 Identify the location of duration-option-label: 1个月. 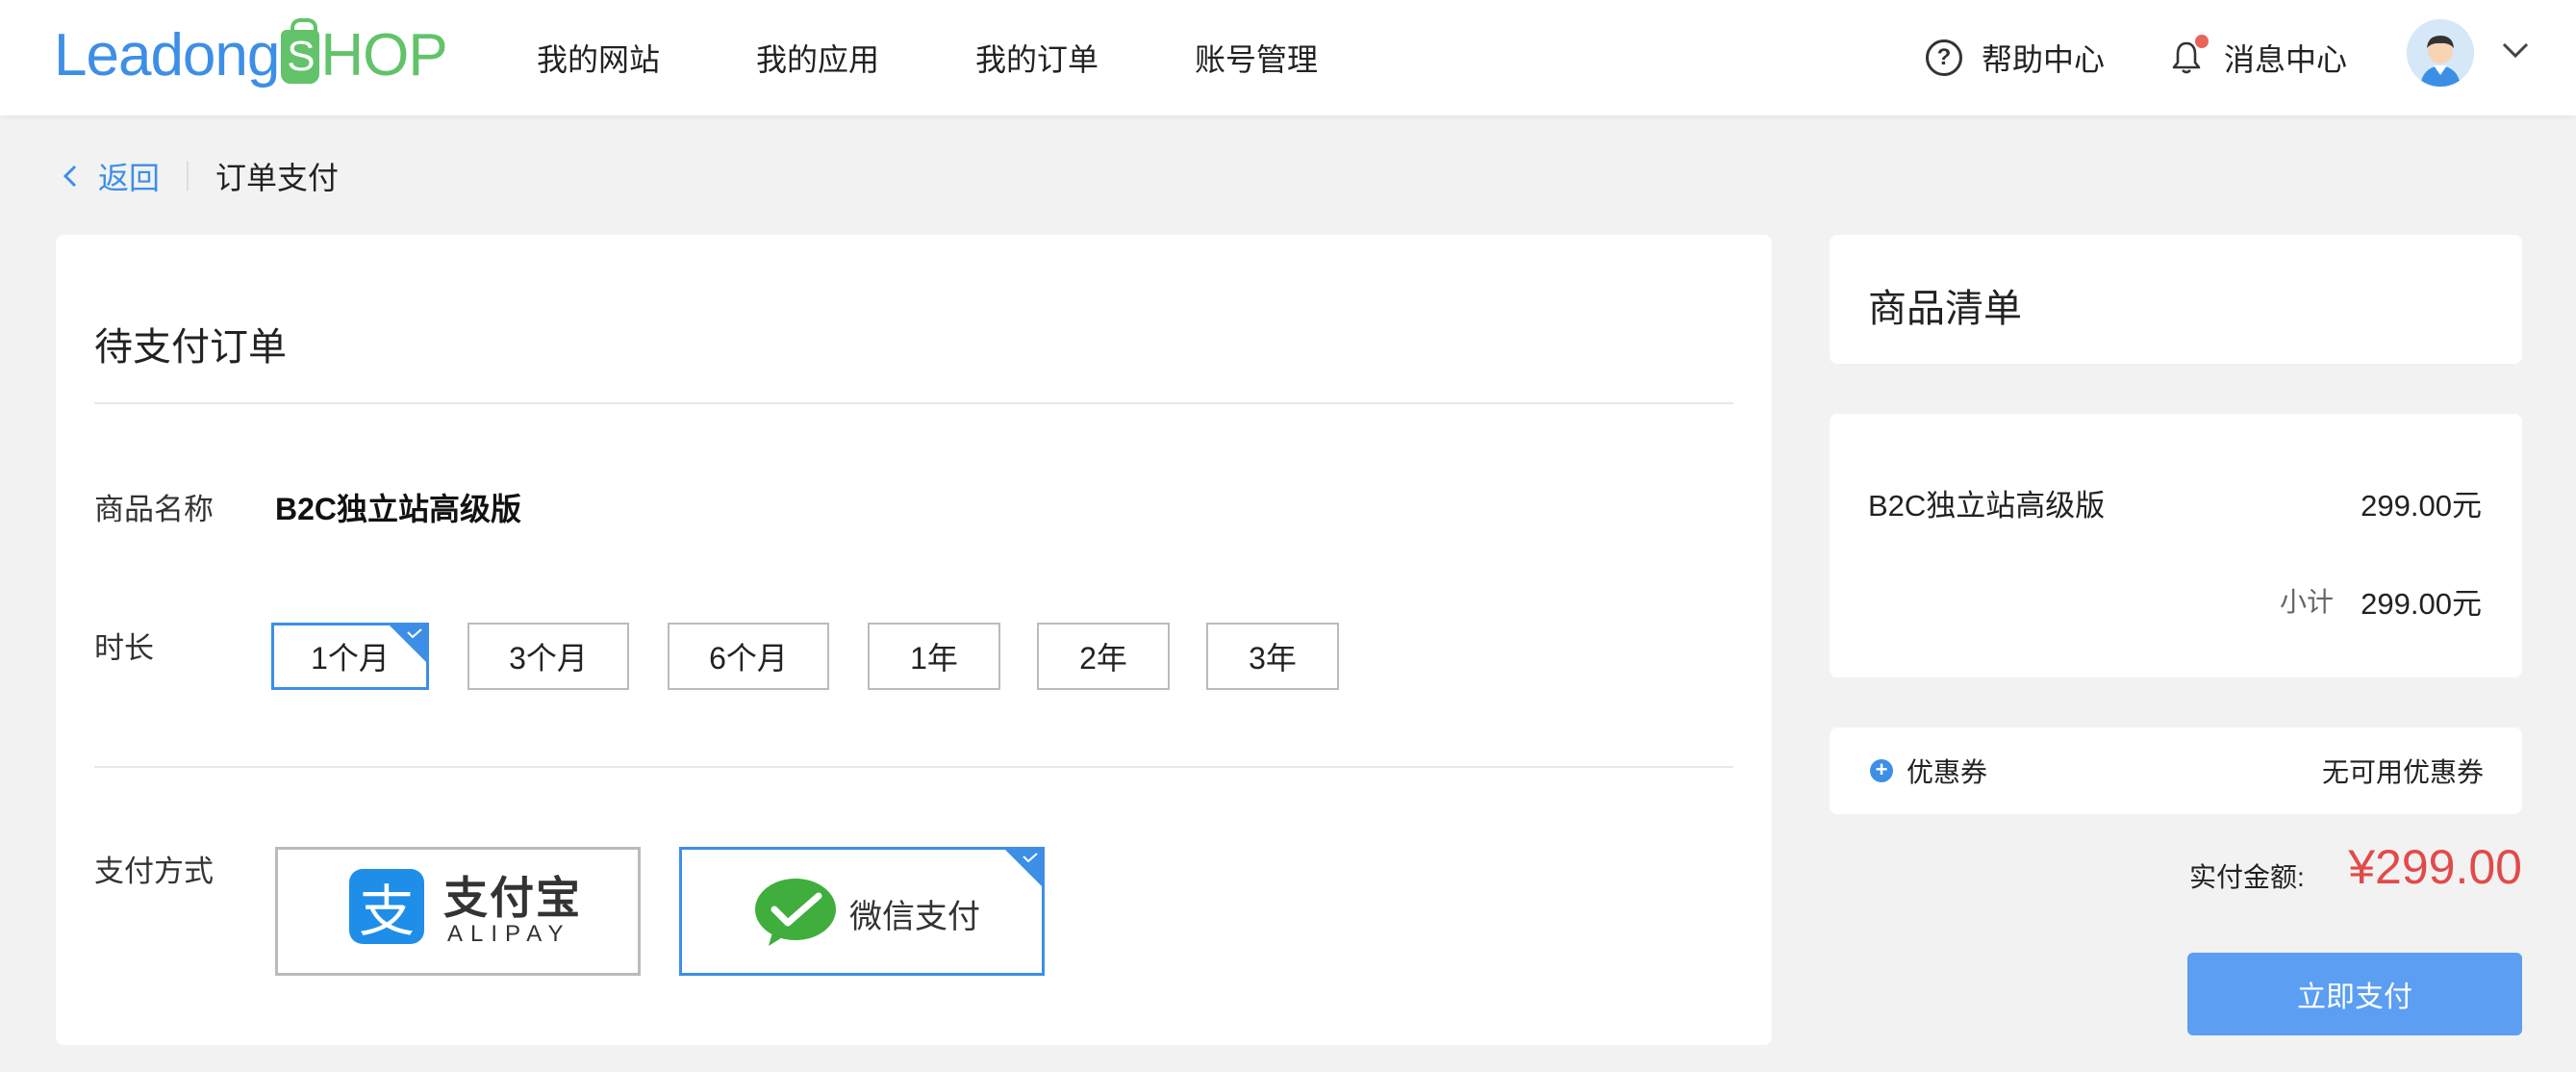
(350, 659).